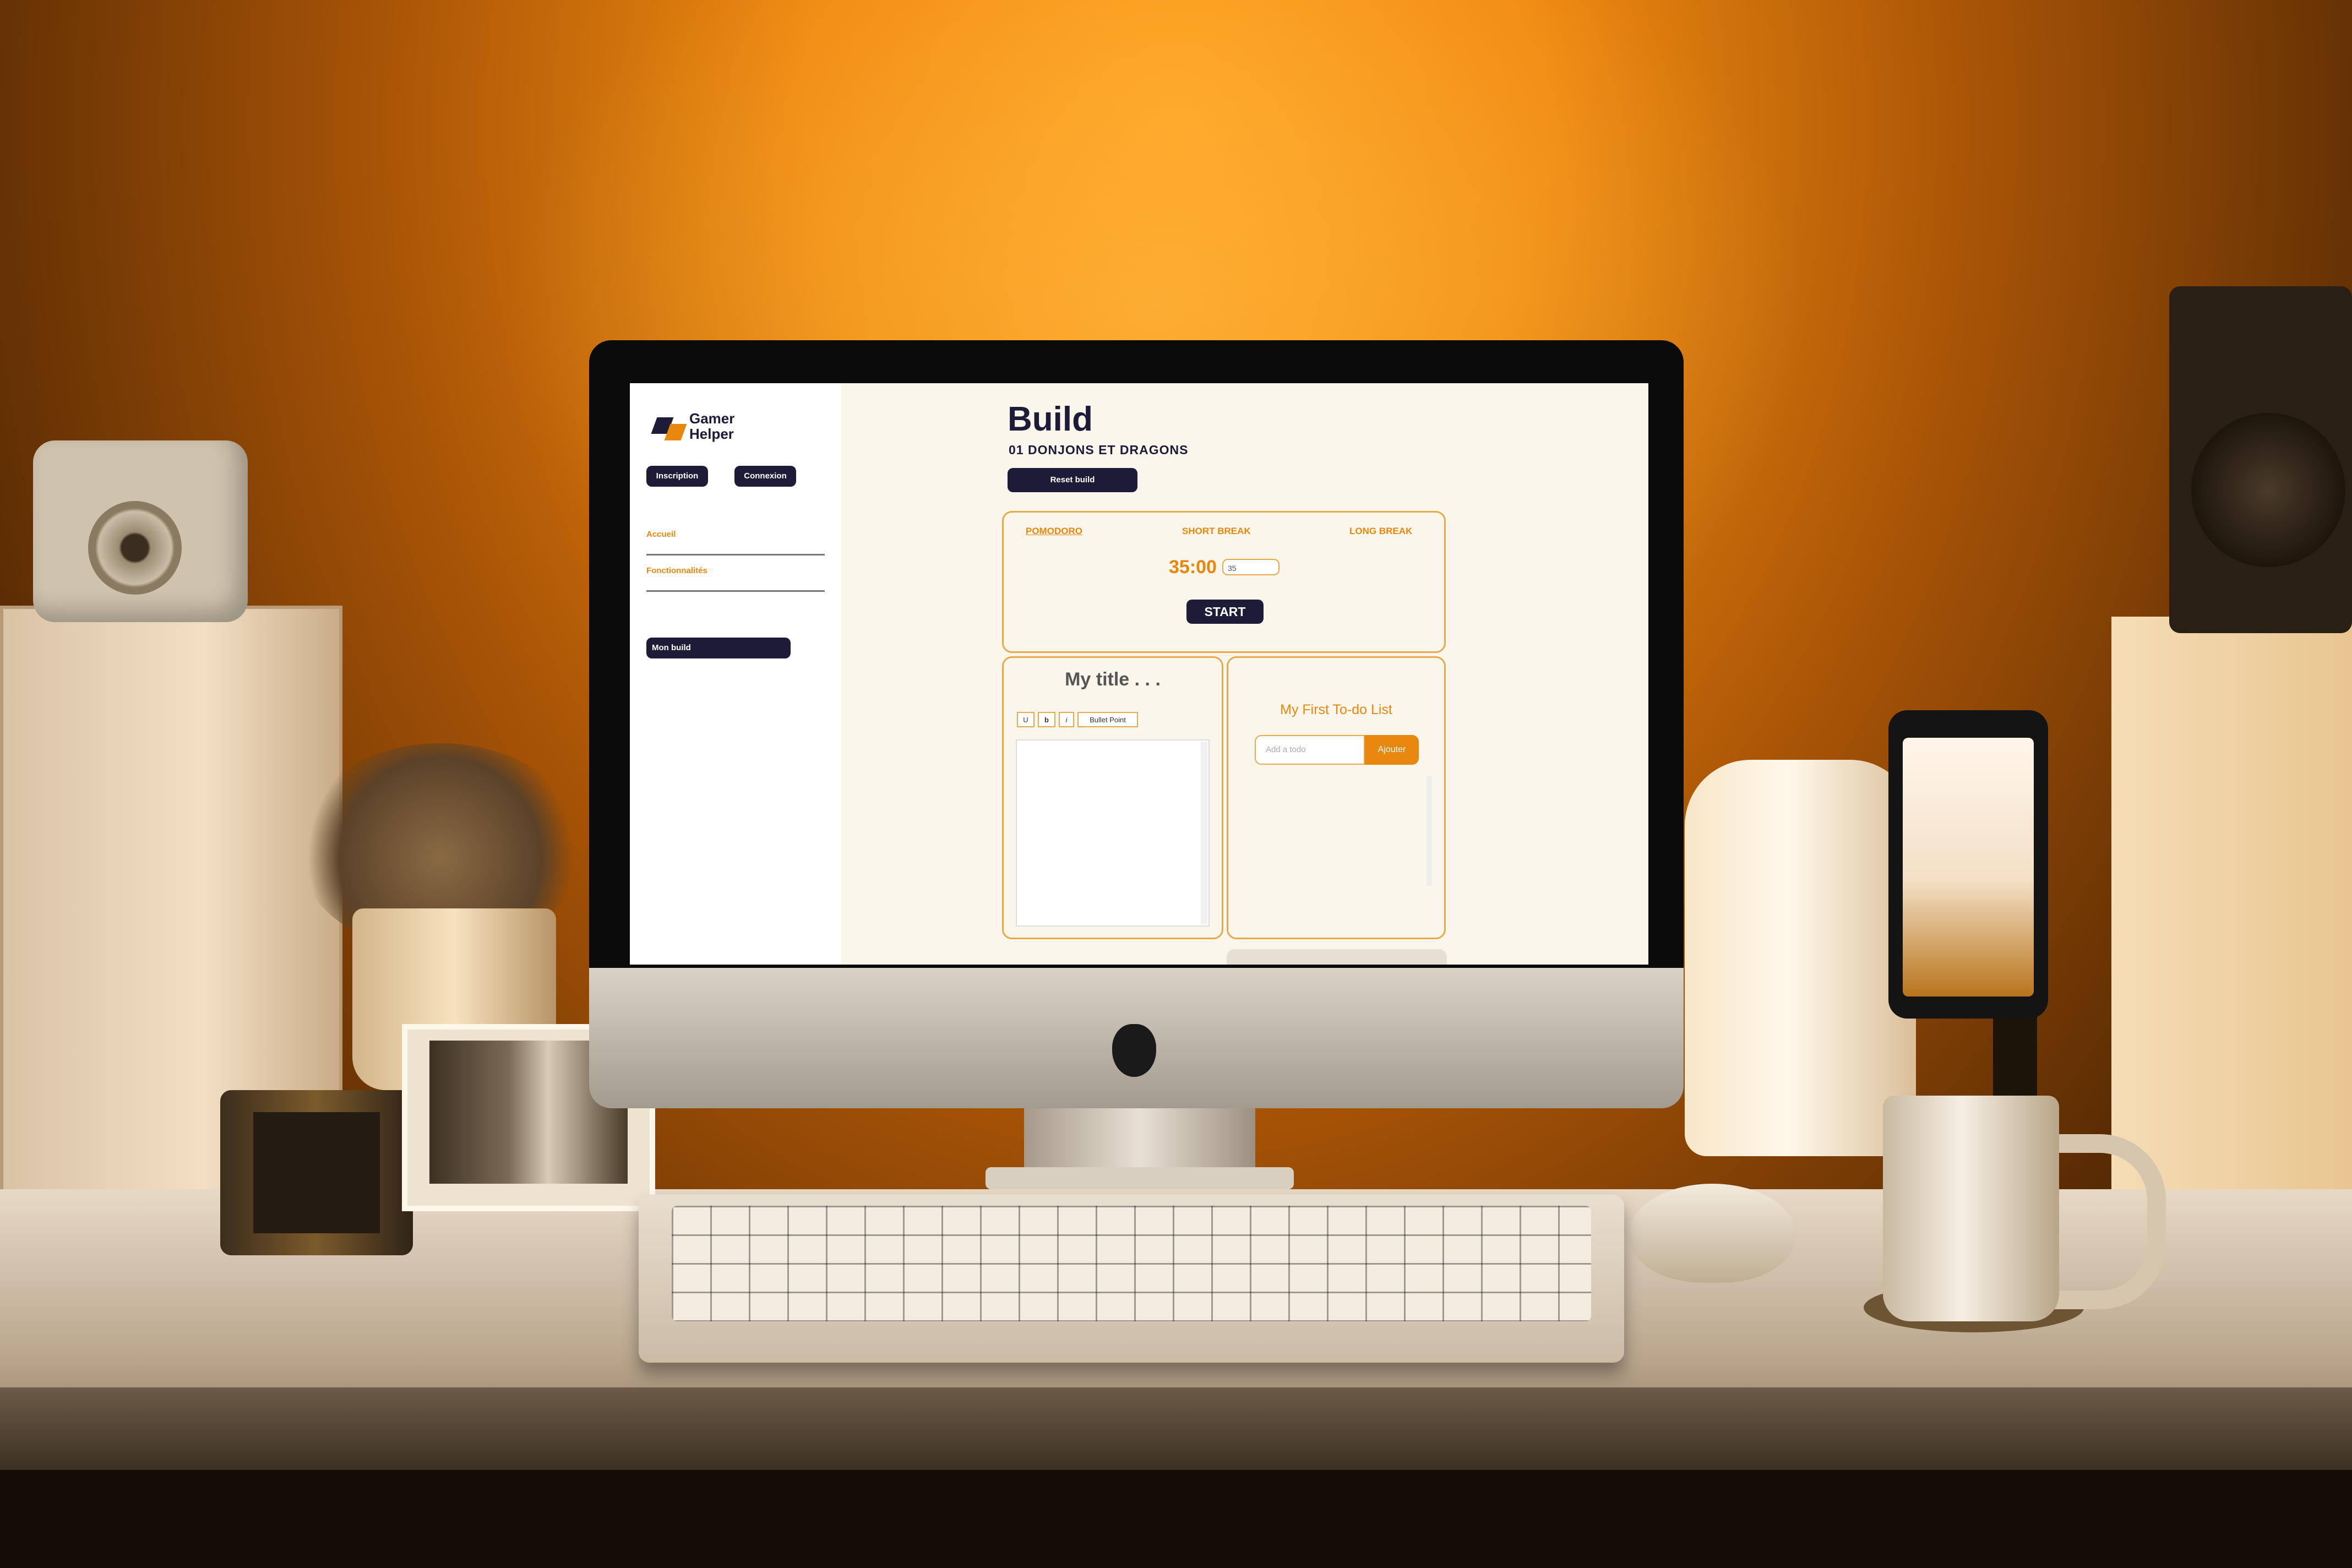 The width and height of the screenshot is (2352, 1568). I want to click on candle-label, so click(316, 1173).